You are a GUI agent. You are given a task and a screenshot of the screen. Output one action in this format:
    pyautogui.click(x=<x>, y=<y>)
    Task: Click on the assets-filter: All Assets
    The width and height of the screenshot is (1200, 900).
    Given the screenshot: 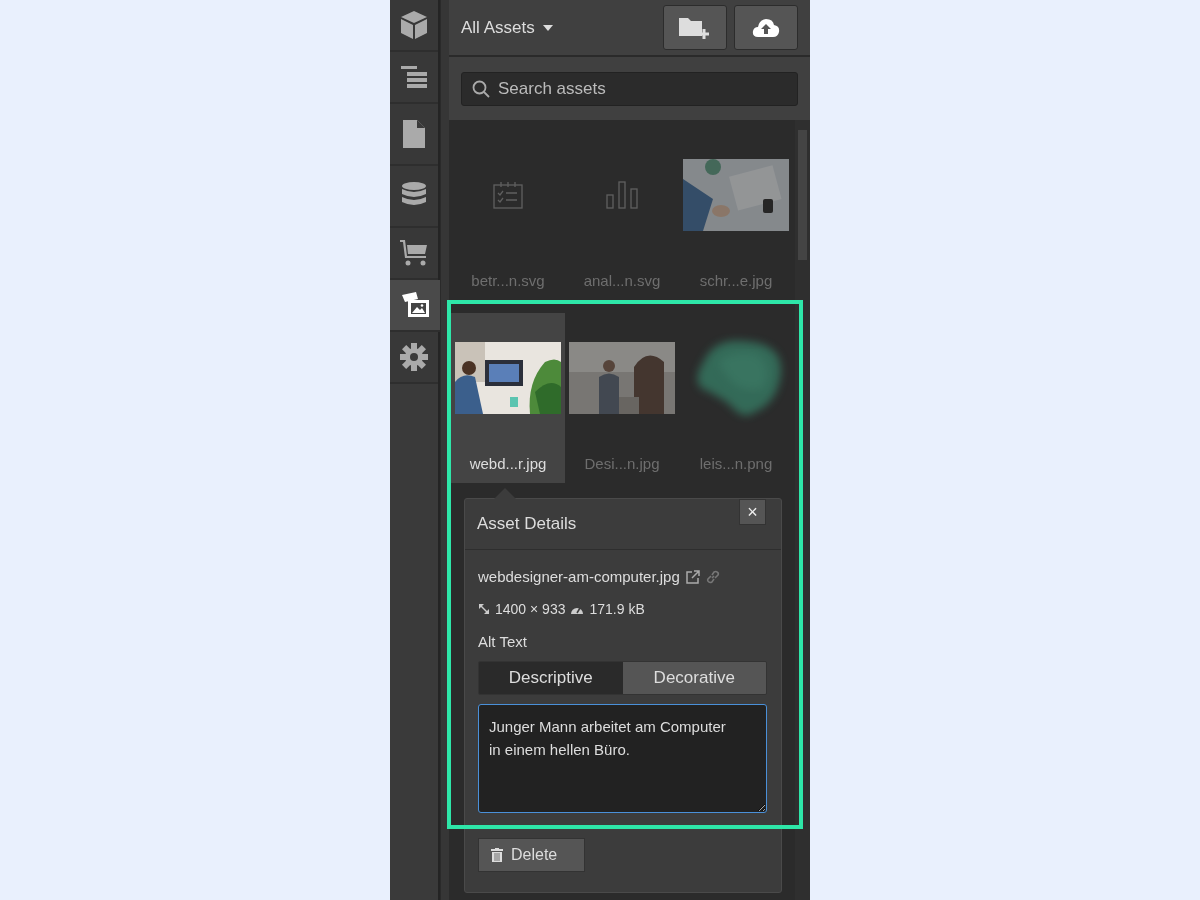 What is the action you would take?
    pyautogui.click(x=498, y=27)
    